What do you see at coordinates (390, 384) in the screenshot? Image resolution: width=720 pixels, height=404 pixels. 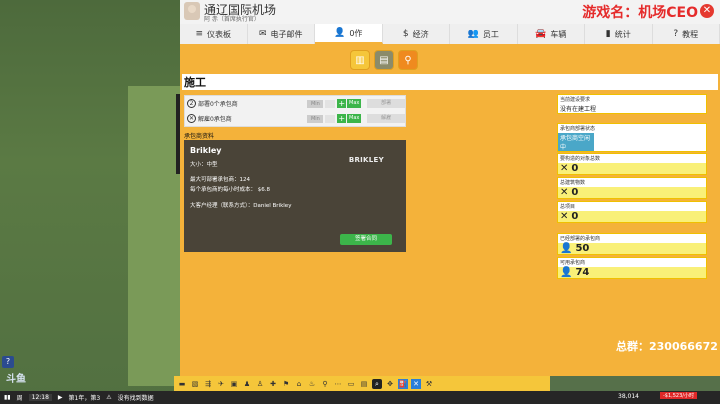 I see `zone-icon: ✥` at bounding box center [390, 384].